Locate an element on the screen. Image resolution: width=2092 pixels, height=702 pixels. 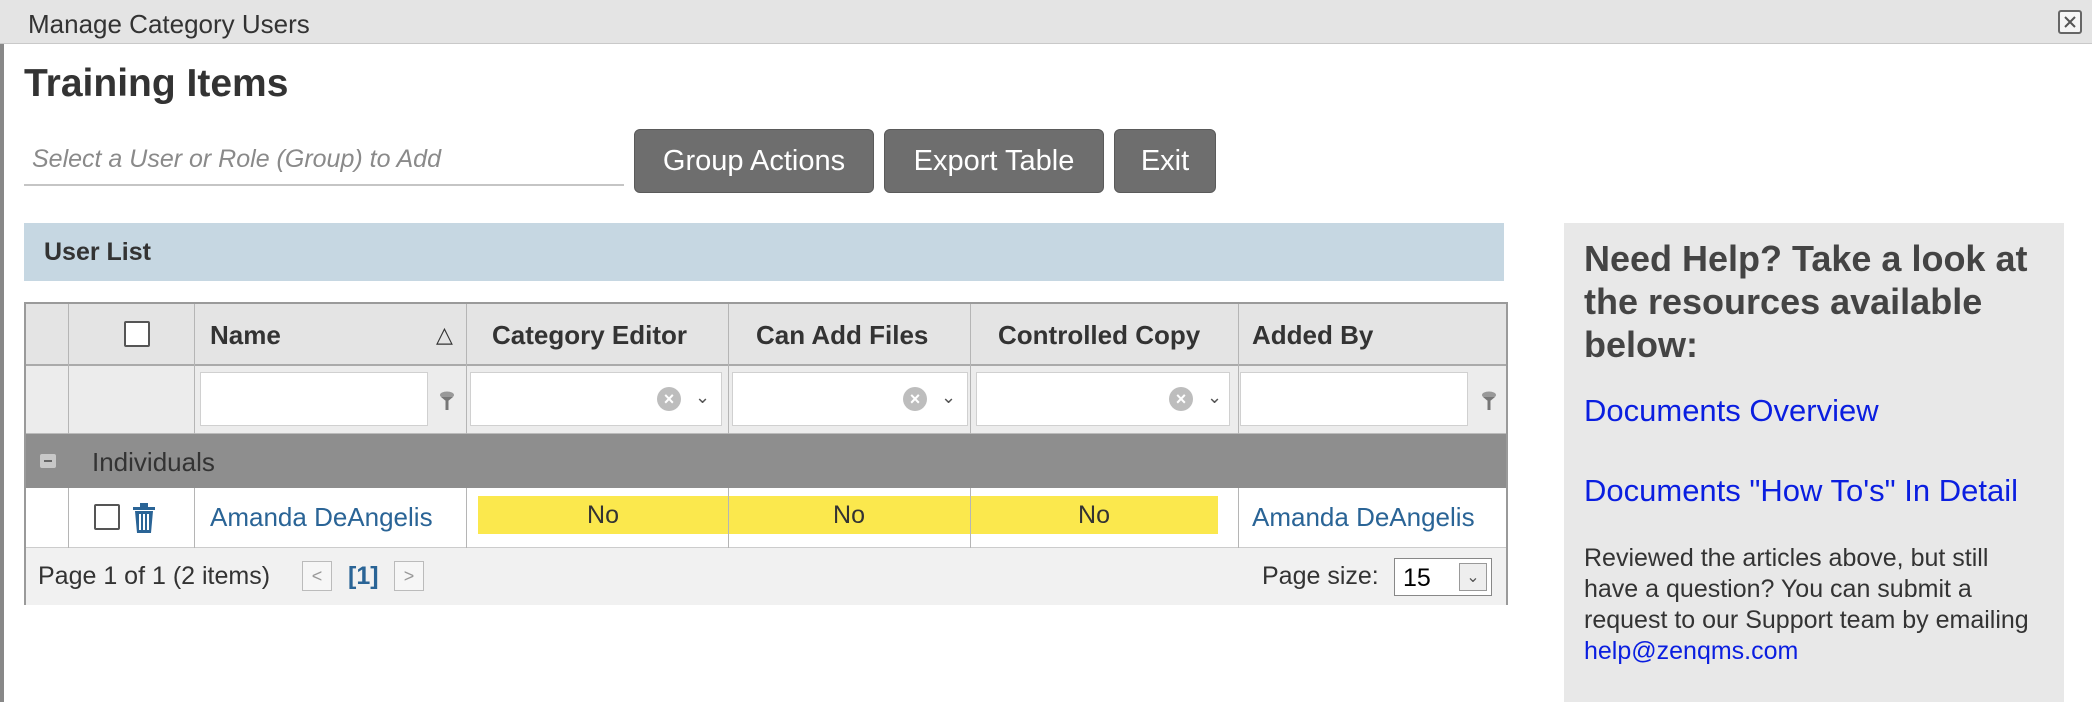
page-size-select: 15 ⌄ is located at coordinates (1443, 577).